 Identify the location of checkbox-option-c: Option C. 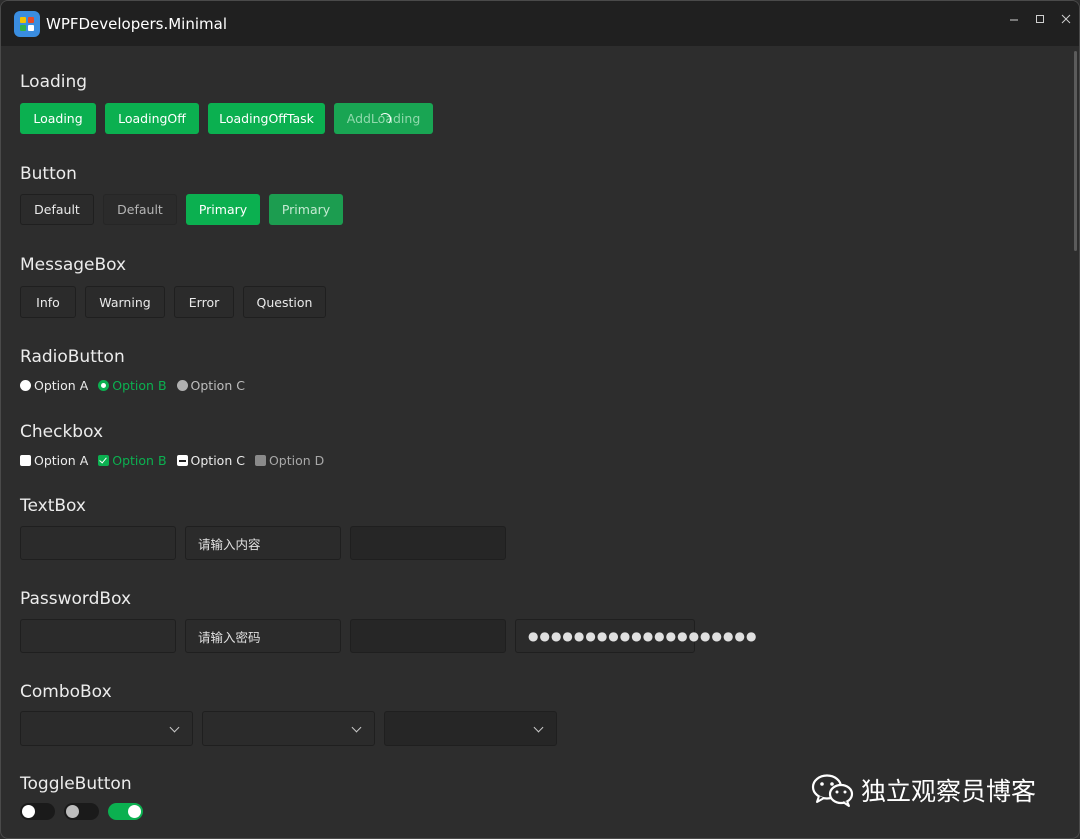
(210, 460).